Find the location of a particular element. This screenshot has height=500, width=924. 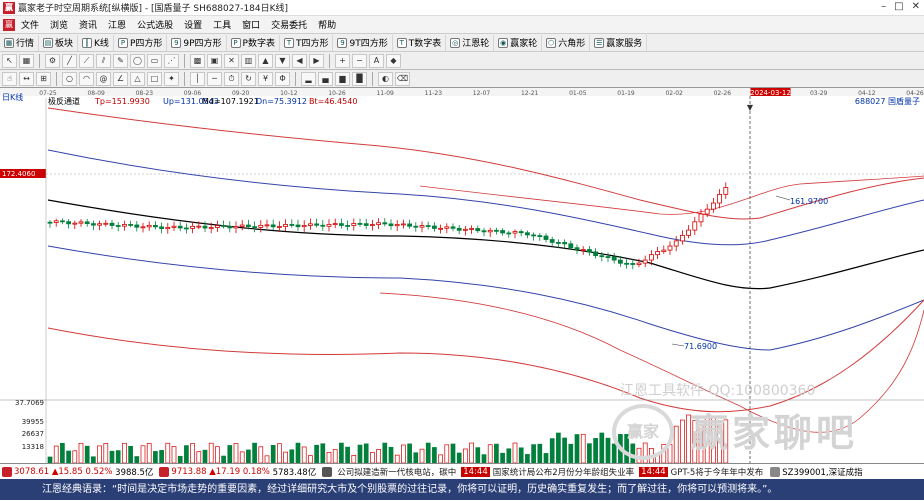

layout-tool-icon: ▦ is located at coordinates (26, 60).